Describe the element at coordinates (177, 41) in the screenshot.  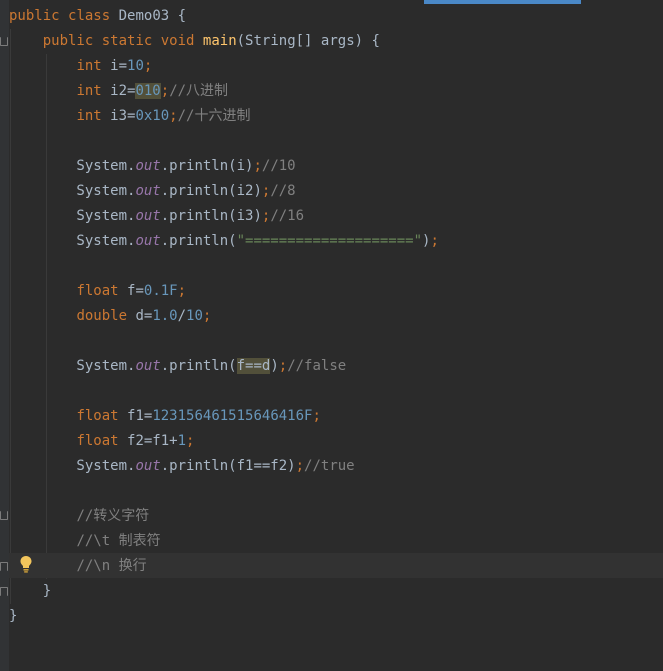
I see `code-token: void` at that location.